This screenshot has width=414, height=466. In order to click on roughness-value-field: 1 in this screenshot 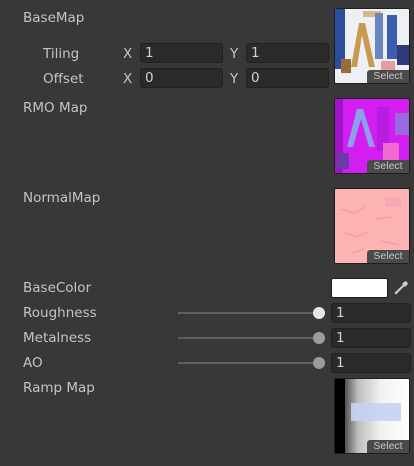, I will do `click(371, 313)`.